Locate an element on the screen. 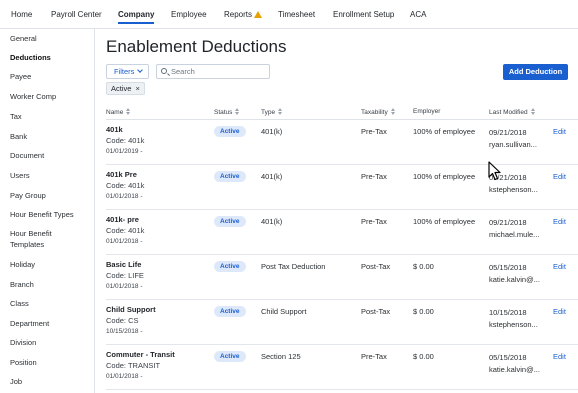 The height and width of the screenshot is (393, 578). nav-employee: Employee is located at coordinates (189, 14).